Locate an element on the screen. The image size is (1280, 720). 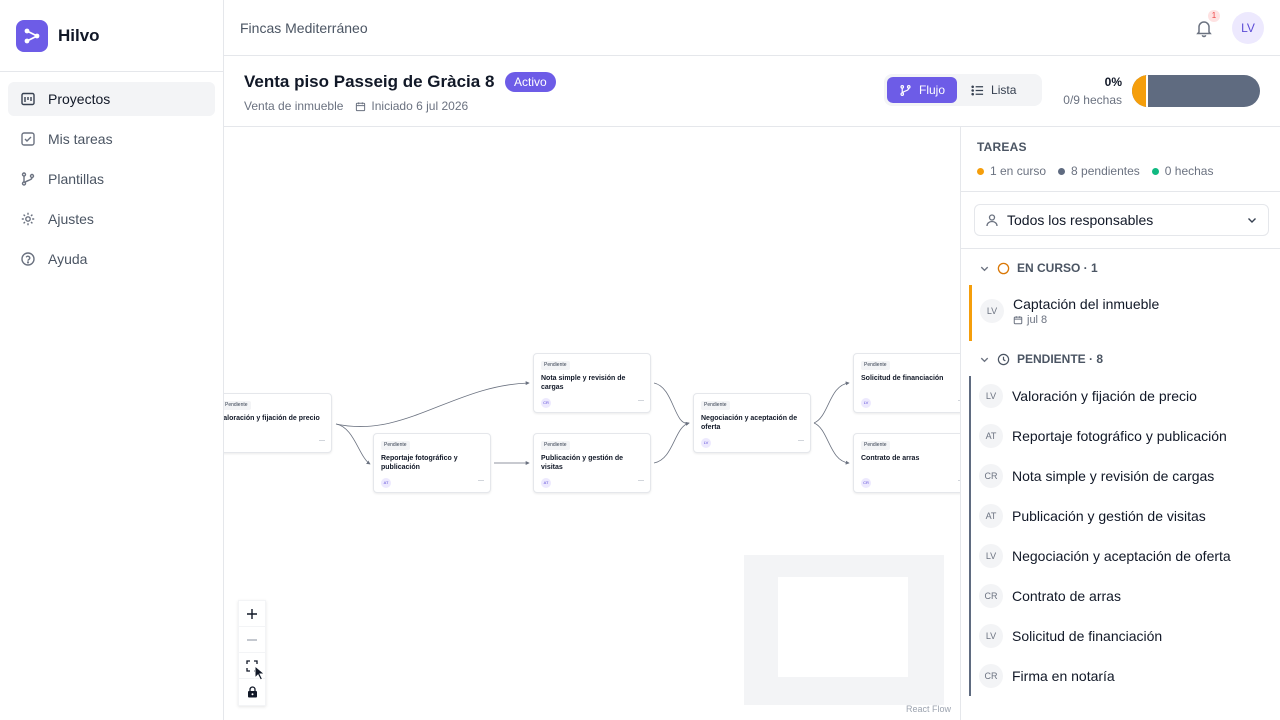
node-avatar: LV is located at coordinates (706, 443).